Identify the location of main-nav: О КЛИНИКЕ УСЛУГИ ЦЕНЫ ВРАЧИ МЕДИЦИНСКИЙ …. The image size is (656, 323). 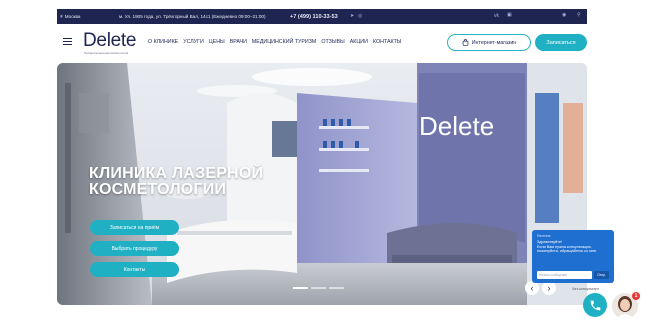
(275, 42).